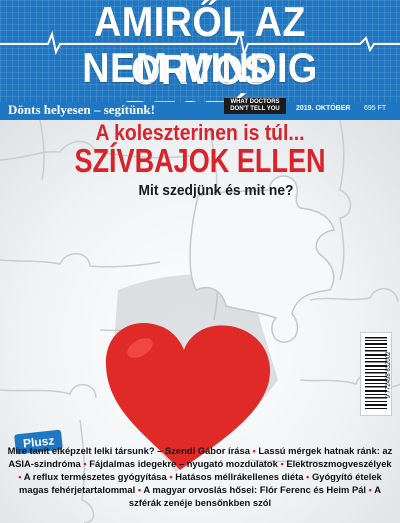 The image size is (400, 523). What do you see at coordinates (81, 109) in the screenshot?
I see `slogan: Dönts helyesen – segítünk!` at bounding box center [81, 109].